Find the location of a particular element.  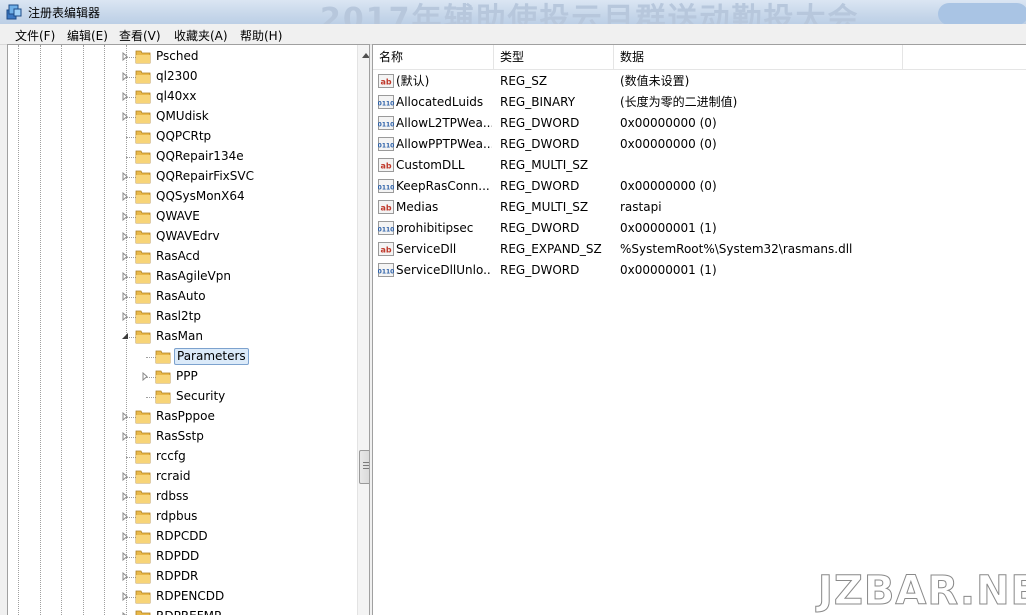

column-header-data: 数据 is located at coordinates (758, 57).